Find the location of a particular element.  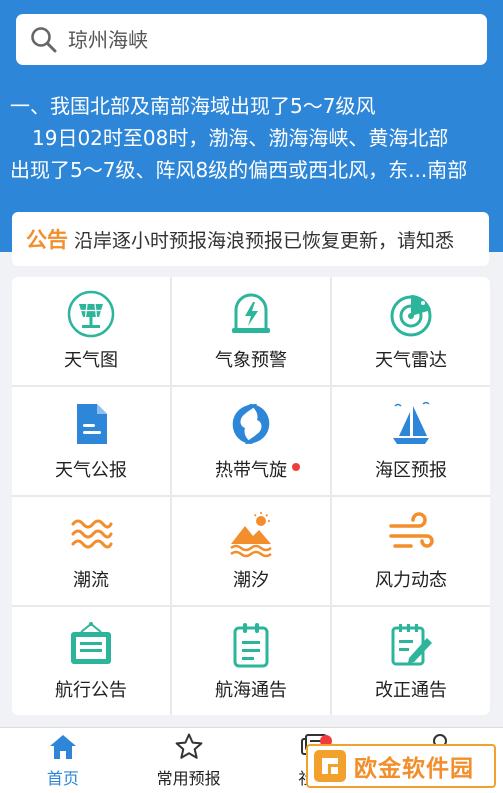

grid-item-label: 航行公告 is located at coordinates (91, 690).